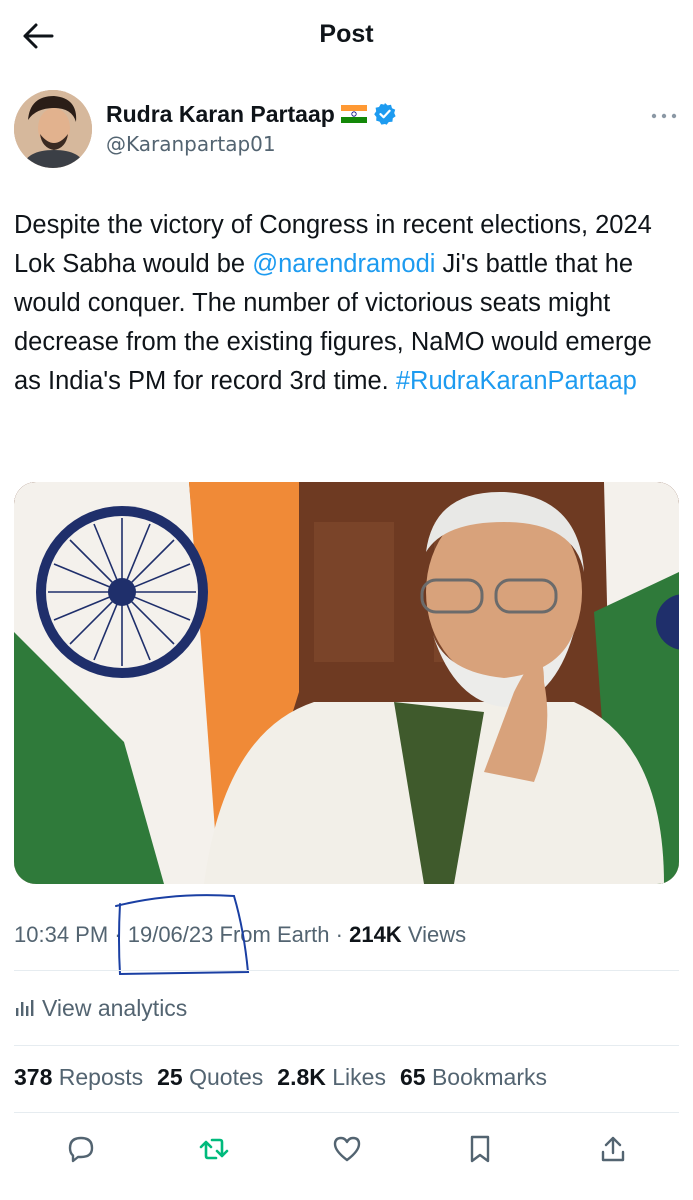  I want to click on display-name: Rudra Karan Partaap, so click(220, 114).